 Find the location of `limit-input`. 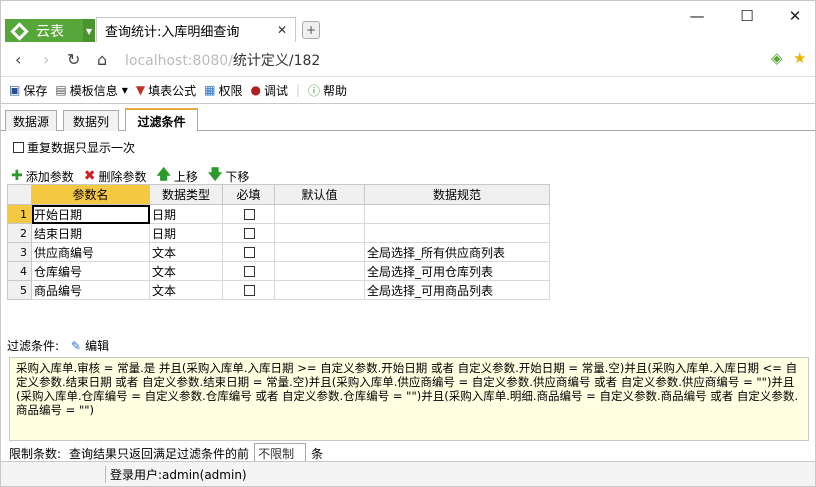

limit-input is located at coordinates (280, 453).